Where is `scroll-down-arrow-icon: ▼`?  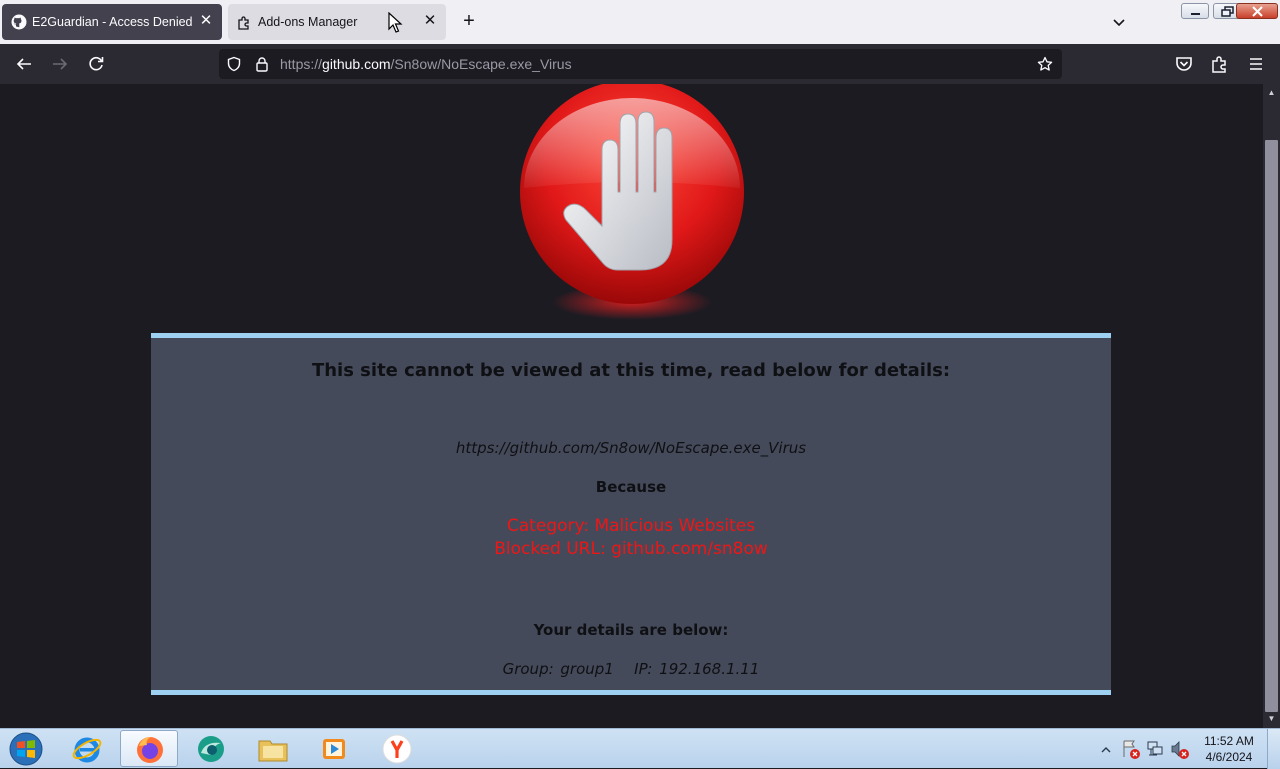
scroll-down-arrow-icon: ▼ is located at coordinates (1271, 719).